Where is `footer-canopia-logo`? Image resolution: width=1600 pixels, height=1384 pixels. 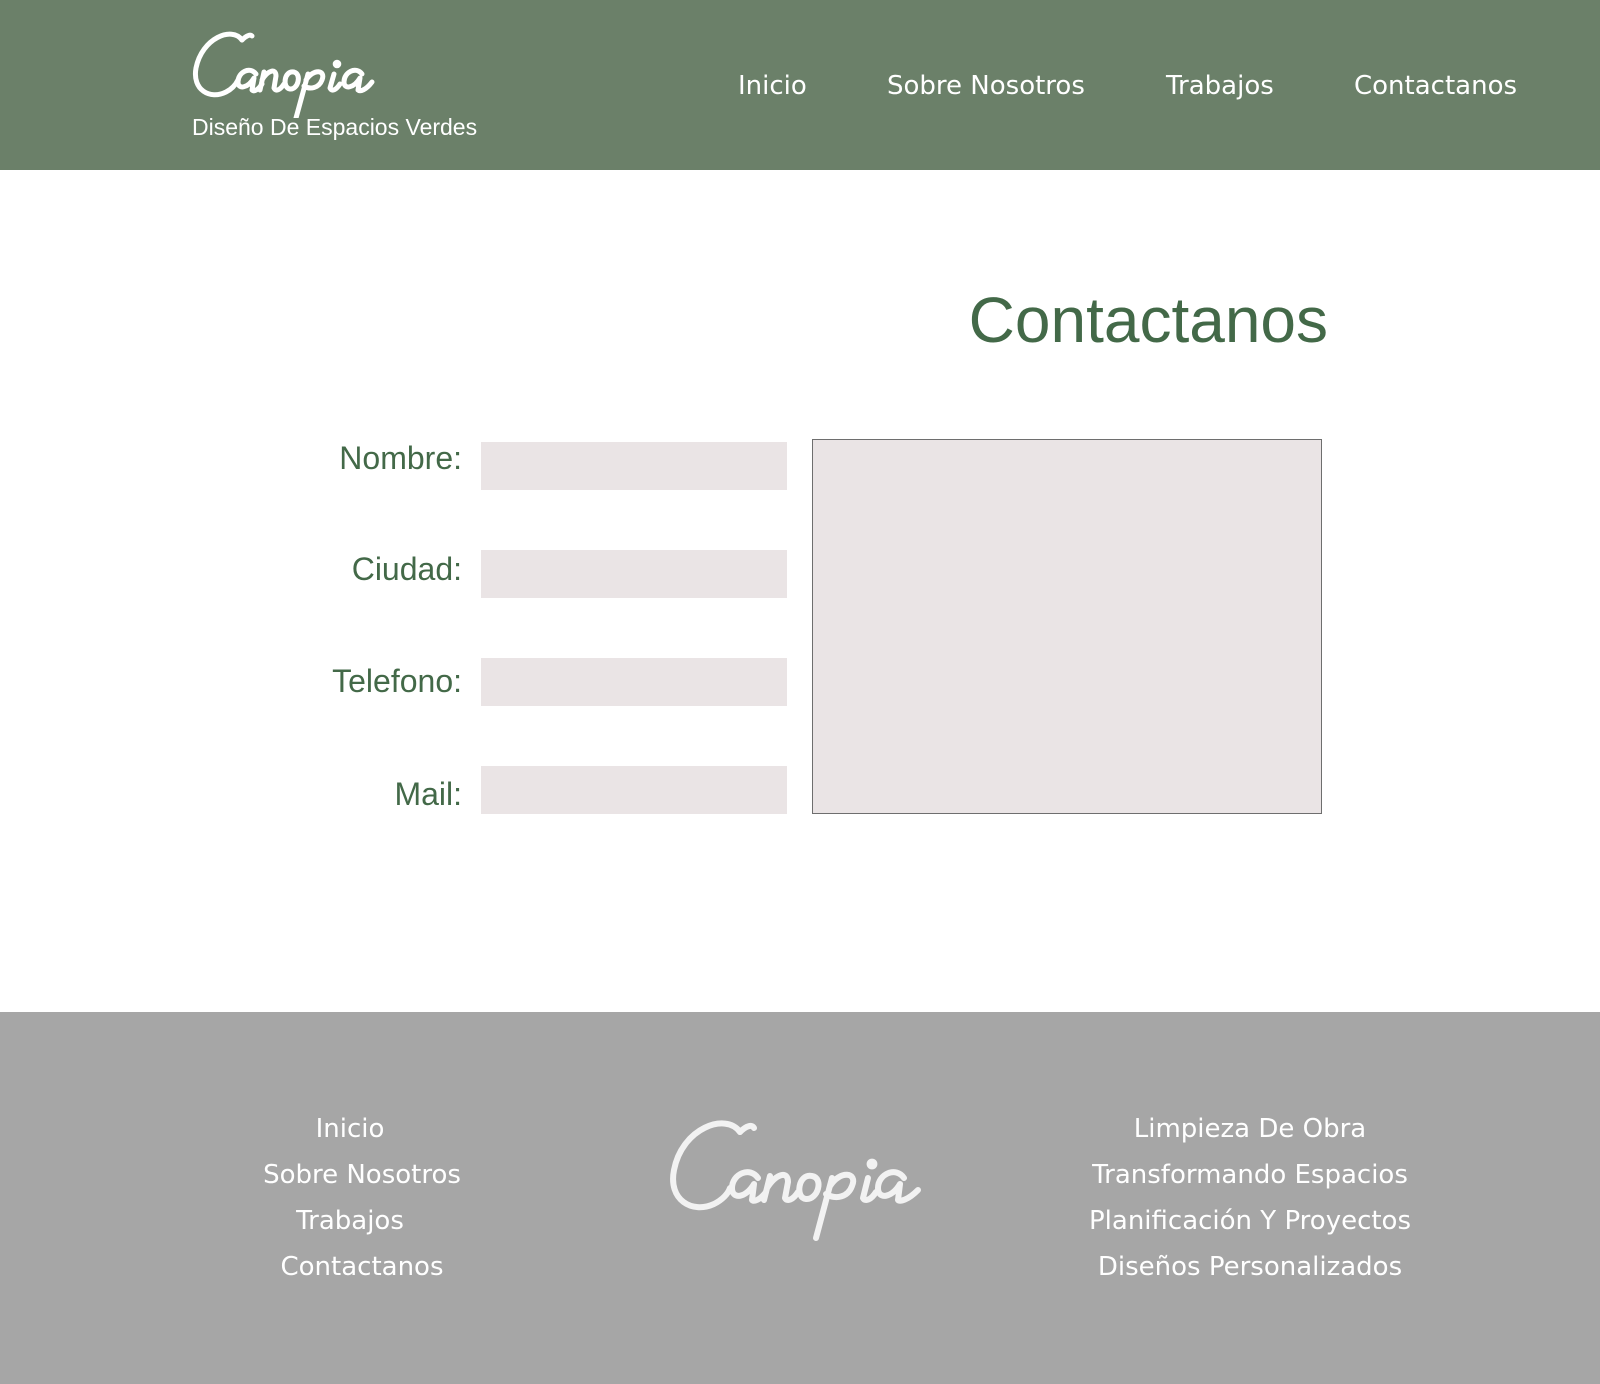 footer-canopia-logo is located at coordinates (795, 1180).